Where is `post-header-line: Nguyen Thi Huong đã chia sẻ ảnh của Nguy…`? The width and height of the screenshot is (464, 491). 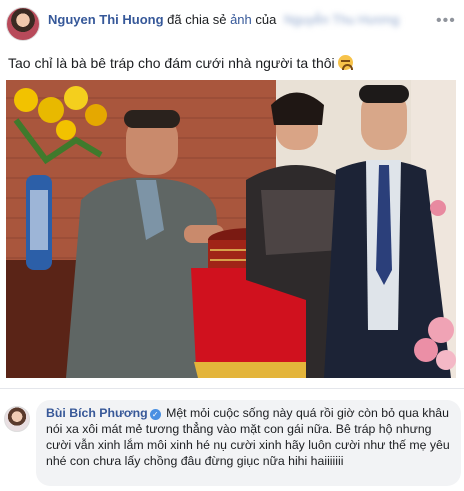 post-header-line: Nguyen Thi Huong đã chia sẻ ảnh của Nguy… is located at coordinates (223, 19).